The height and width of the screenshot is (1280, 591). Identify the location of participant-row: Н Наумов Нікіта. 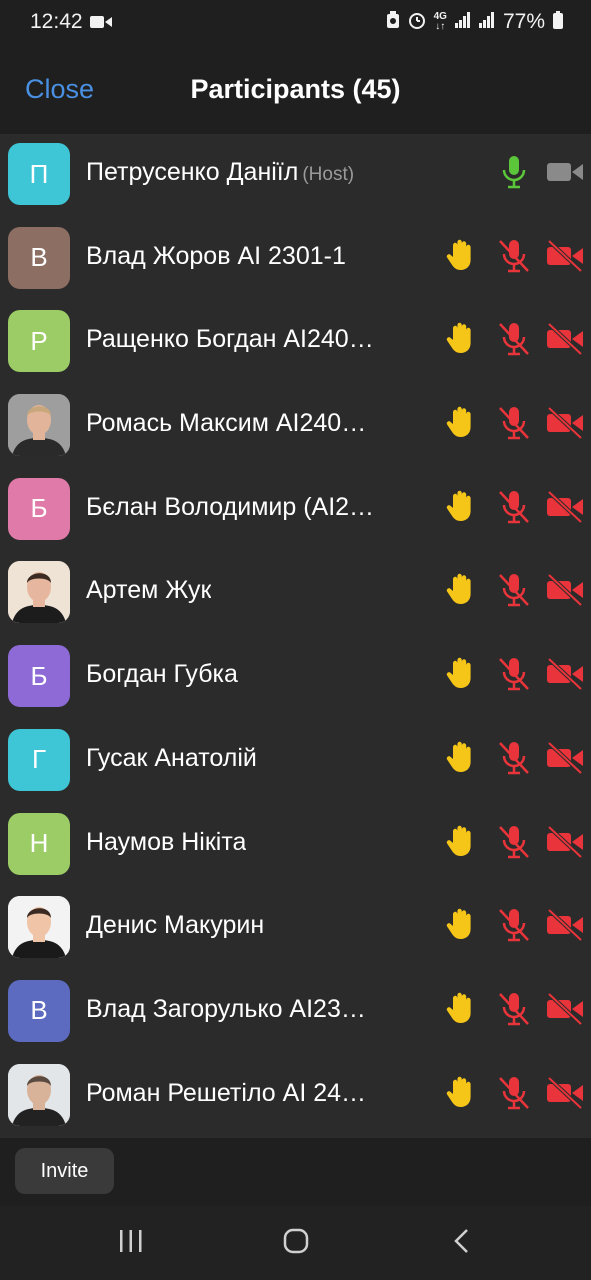
(295, 846).